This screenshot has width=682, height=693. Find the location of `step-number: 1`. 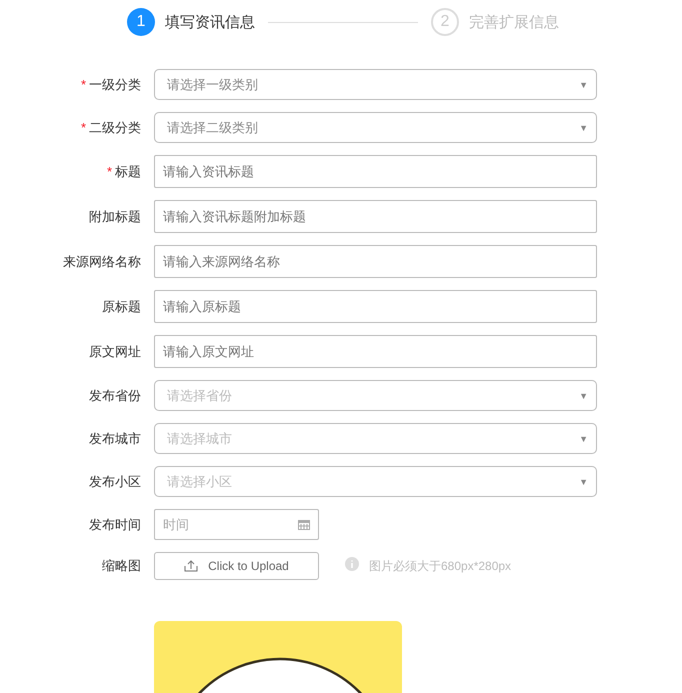

step-number: 1 is located at coordinates (141, 22).